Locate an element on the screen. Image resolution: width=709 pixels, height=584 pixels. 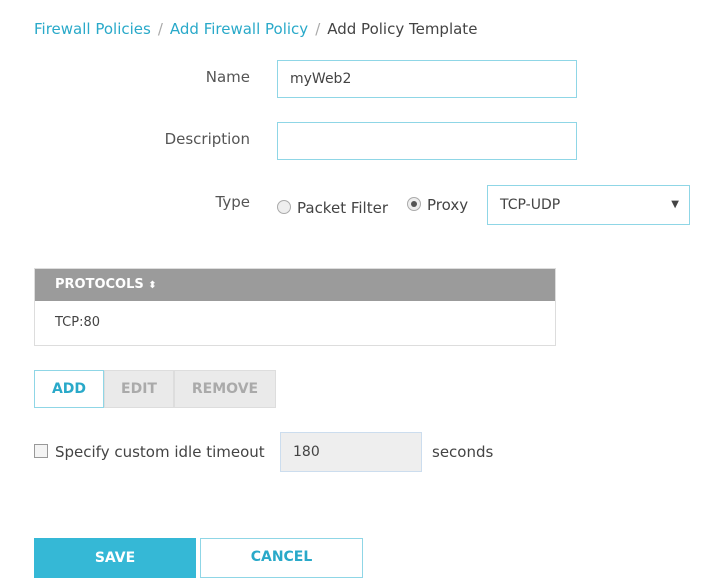
radio-icon is located at coordinates (284, 207).